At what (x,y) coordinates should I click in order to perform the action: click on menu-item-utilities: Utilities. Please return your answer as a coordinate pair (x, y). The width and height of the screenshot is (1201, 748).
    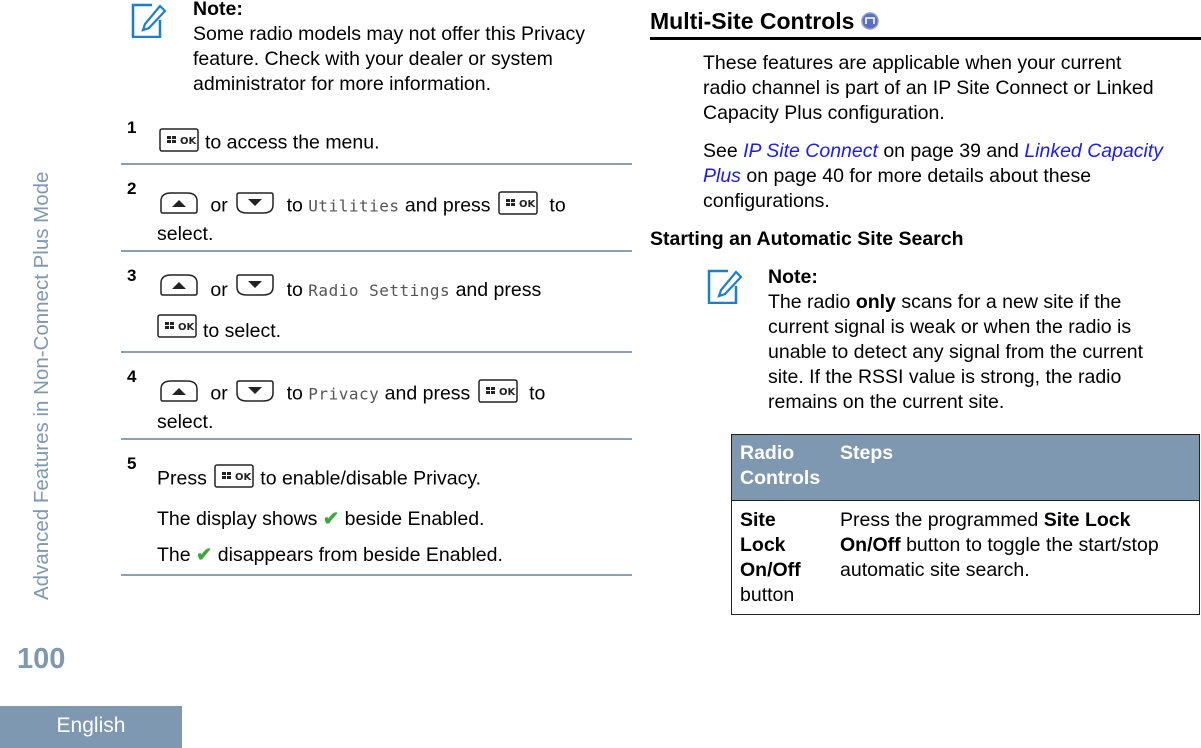
    Looking at the image, I should click on (354, 206).